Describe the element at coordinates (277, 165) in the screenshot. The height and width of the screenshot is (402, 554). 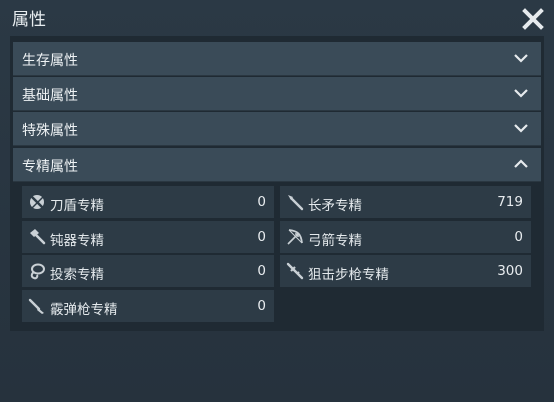
I see `section-mastery-attributes: 专精属性` at that location.